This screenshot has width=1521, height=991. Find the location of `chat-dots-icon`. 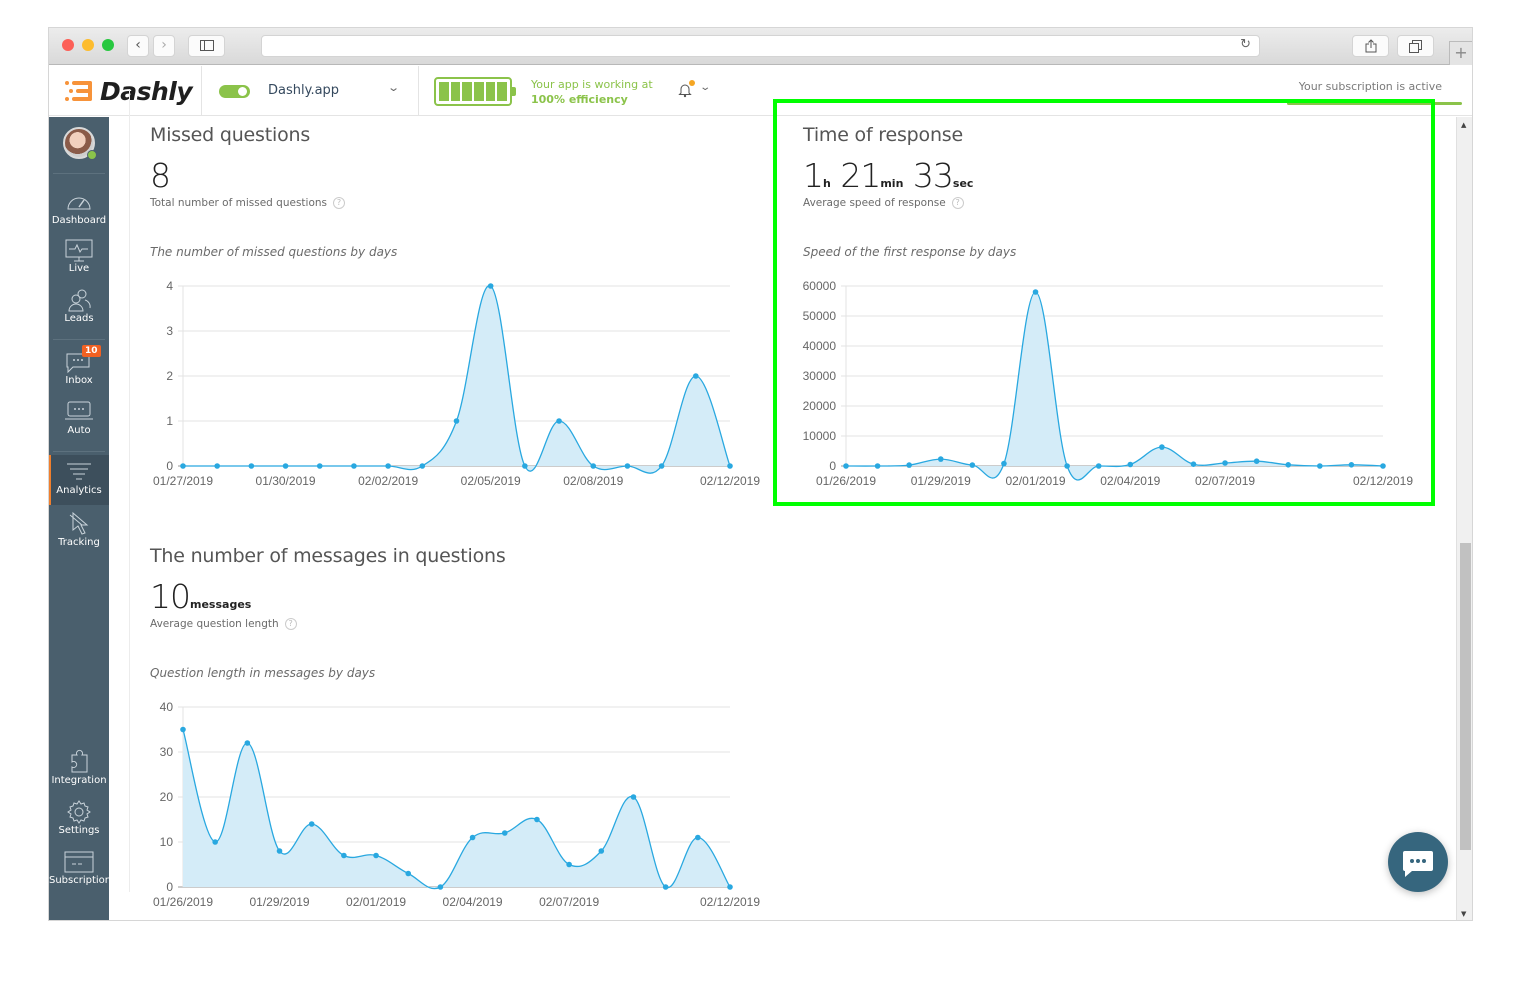

chat-dots-icon is located at coordinates (1418, 864).